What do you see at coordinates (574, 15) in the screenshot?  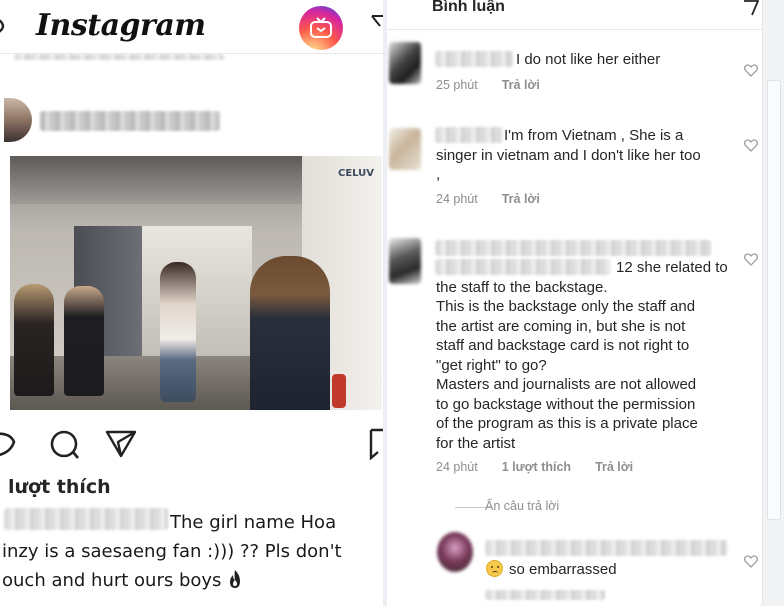 I see `comments-header: Bình luận` at bounding box center [574, 15].